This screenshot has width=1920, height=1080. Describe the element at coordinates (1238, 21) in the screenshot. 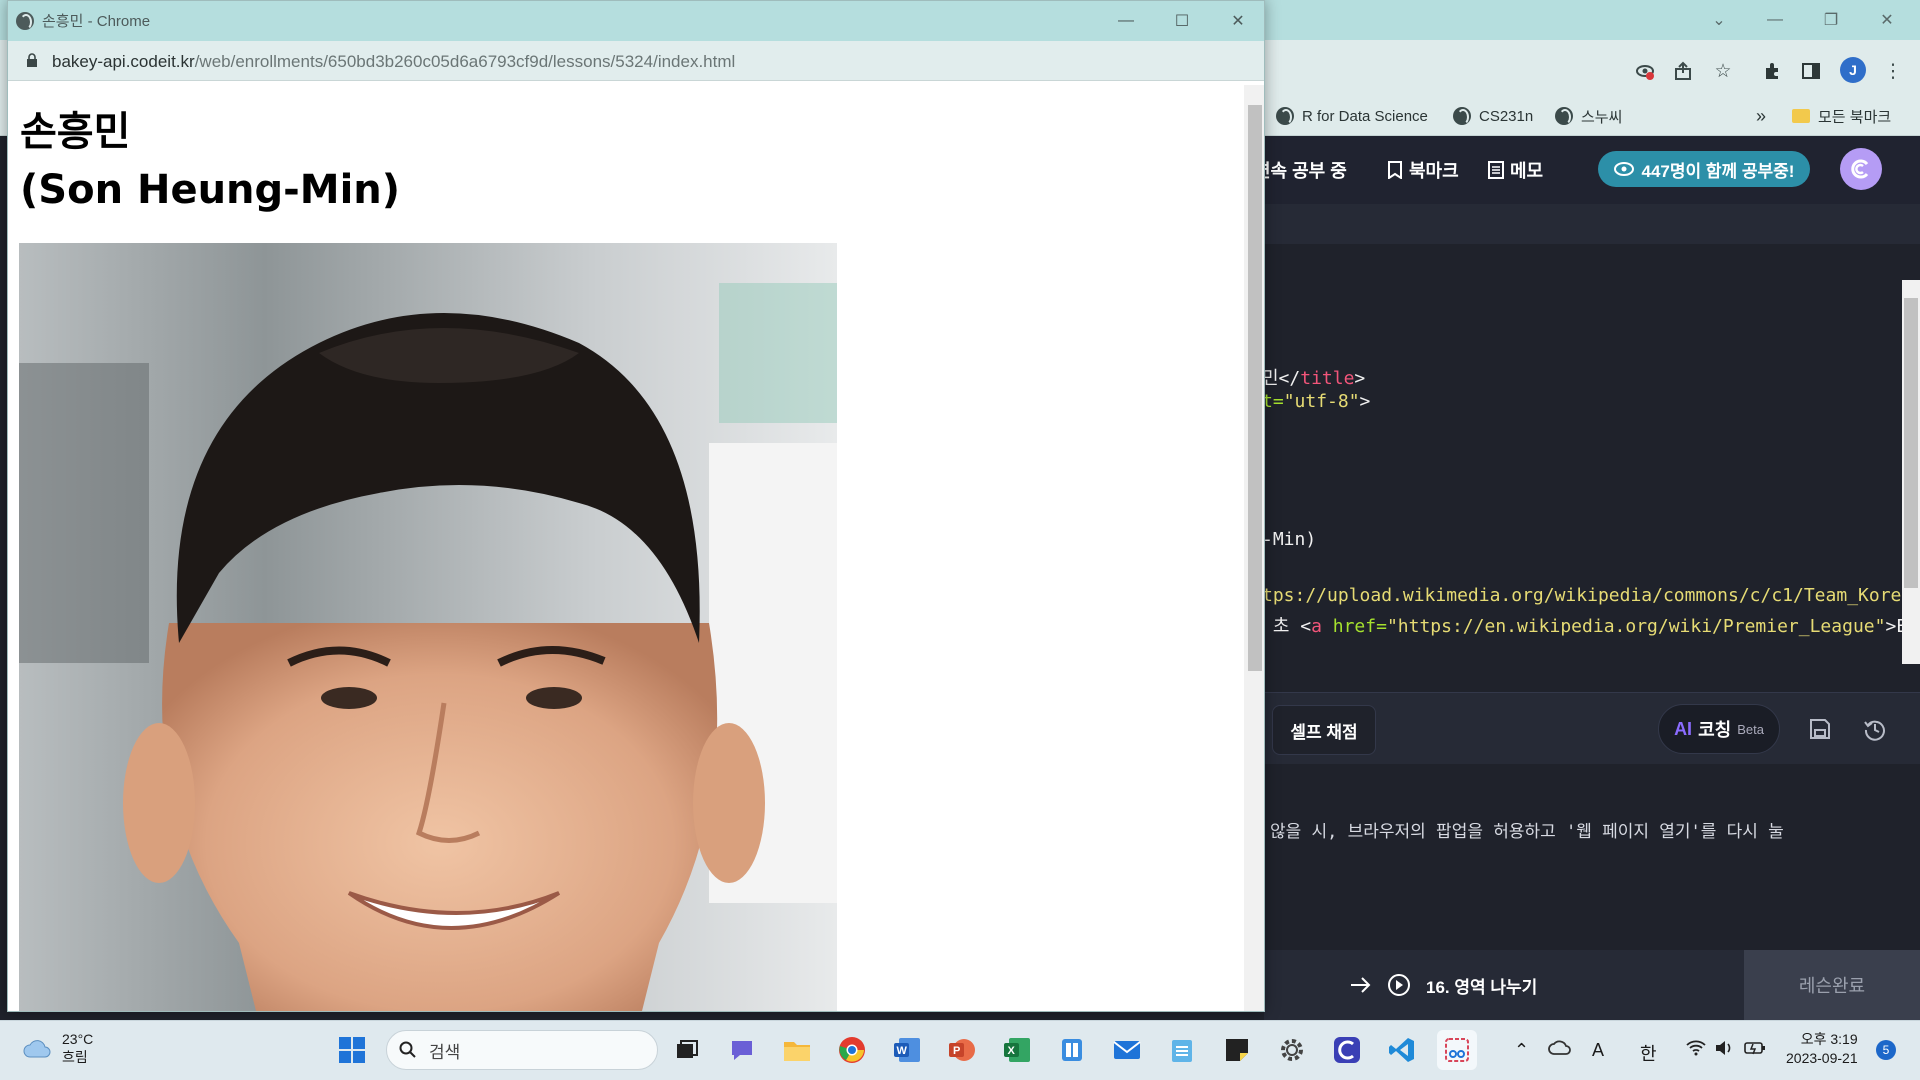

I see `popup-close-button: ✕` at that location.